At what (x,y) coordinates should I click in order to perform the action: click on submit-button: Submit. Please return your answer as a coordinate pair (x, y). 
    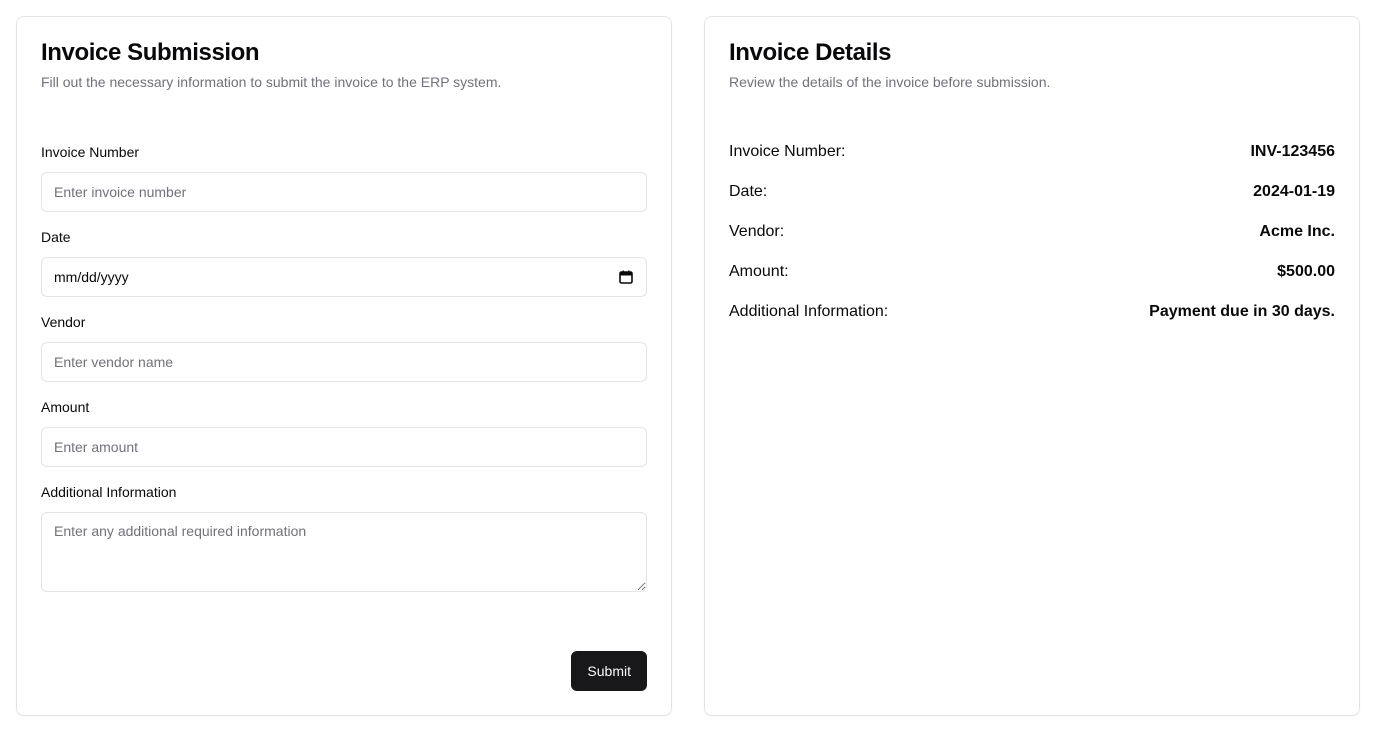
    Looking at the image, I should click on (609, 671).